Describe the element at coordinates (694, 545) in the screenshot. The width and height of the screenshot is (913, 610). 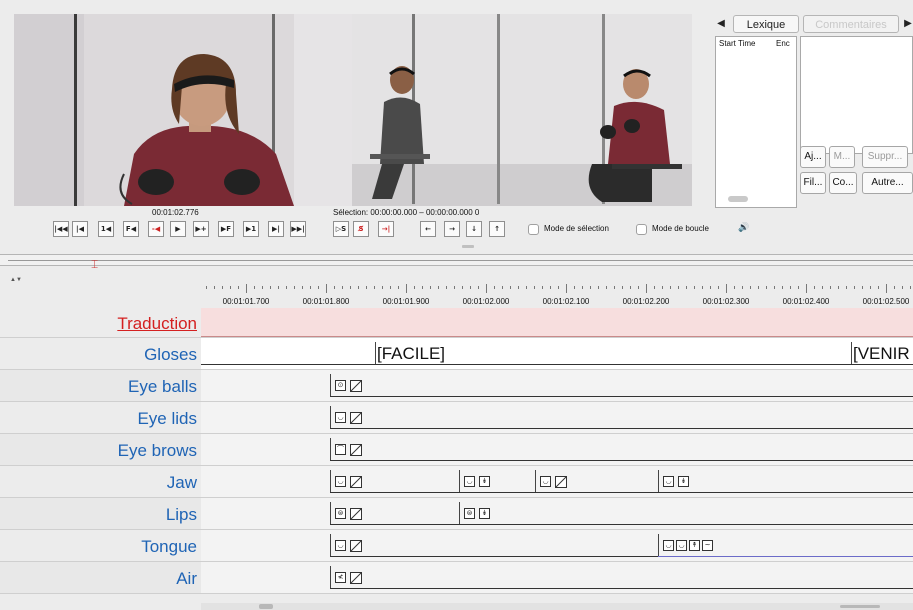
I see `tongue-up-symbol-icon: ↟` at that location.